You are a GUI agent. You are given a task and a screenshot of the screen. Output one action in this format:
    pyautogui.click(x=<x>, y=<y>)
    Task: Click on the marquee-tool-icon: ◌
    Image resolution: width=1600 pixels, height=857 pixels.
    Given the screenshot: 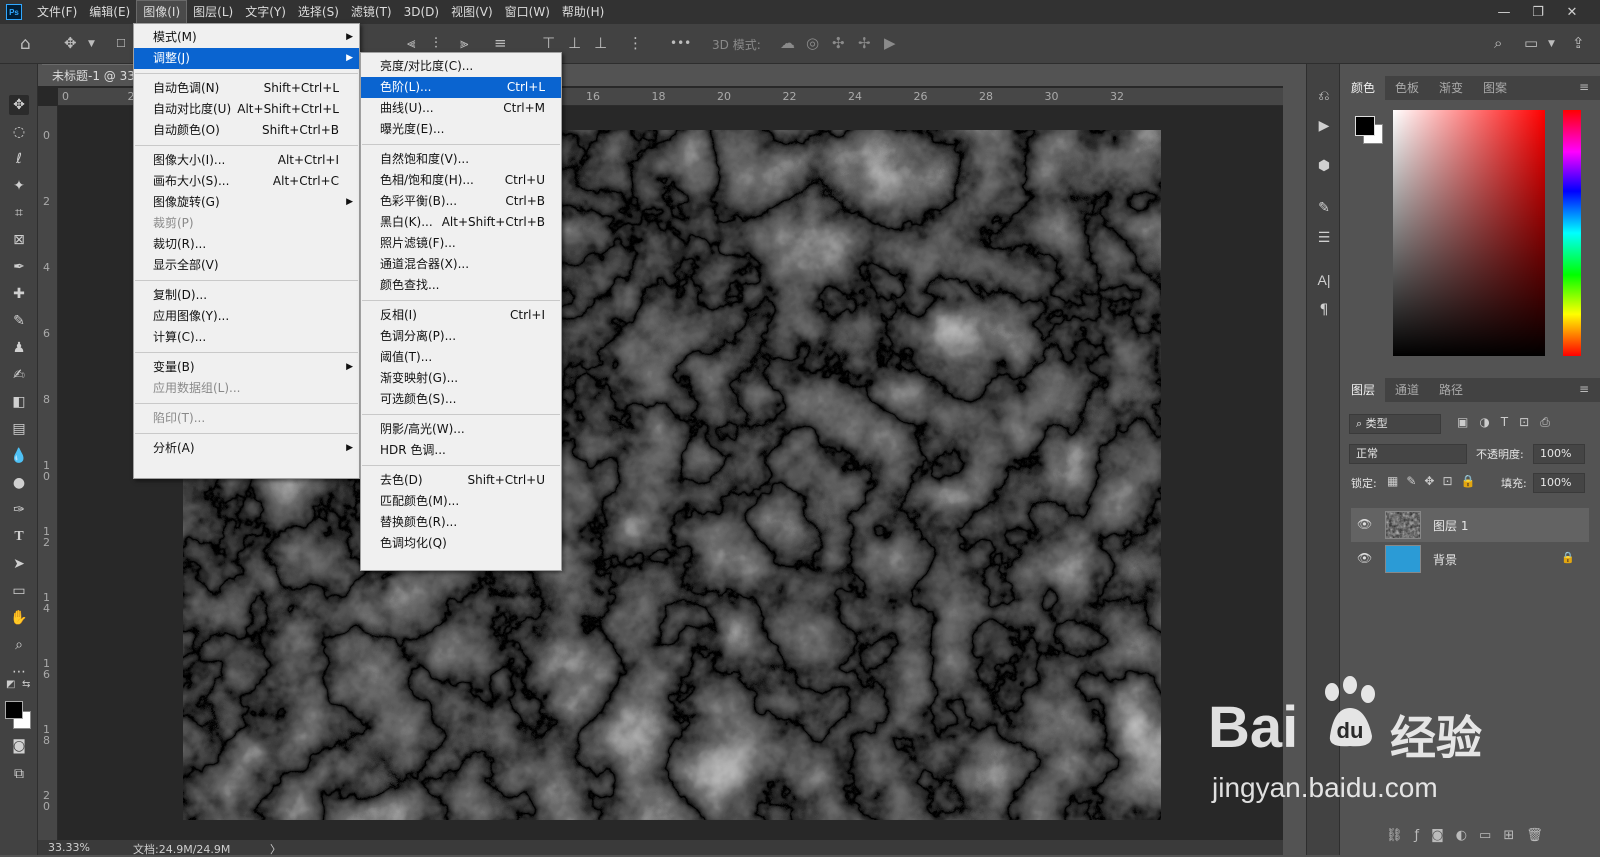 What is the action you would take?
    pyautogui.click(x=19, y=132)
    